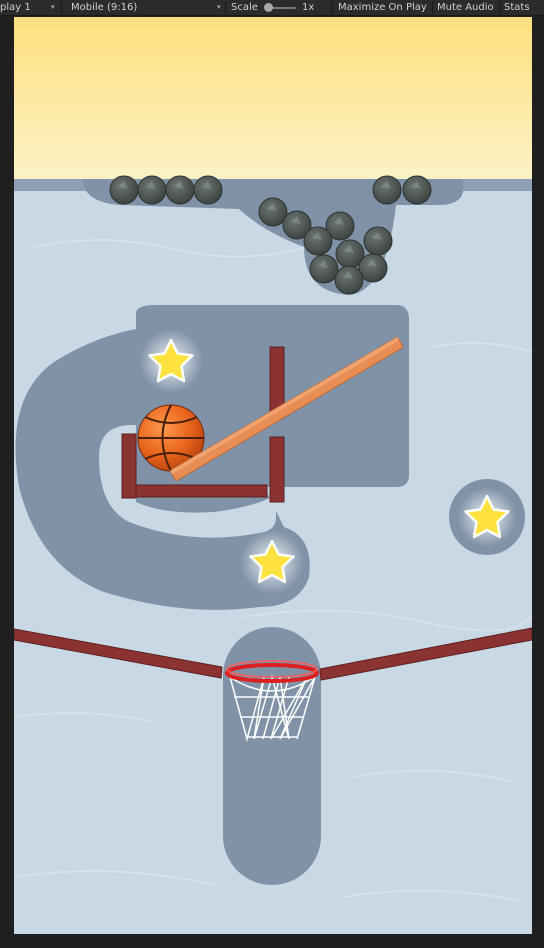 The height and width of the screenshot is (948, 544). I want to click on scale-label: Scale, so click(244, 7).